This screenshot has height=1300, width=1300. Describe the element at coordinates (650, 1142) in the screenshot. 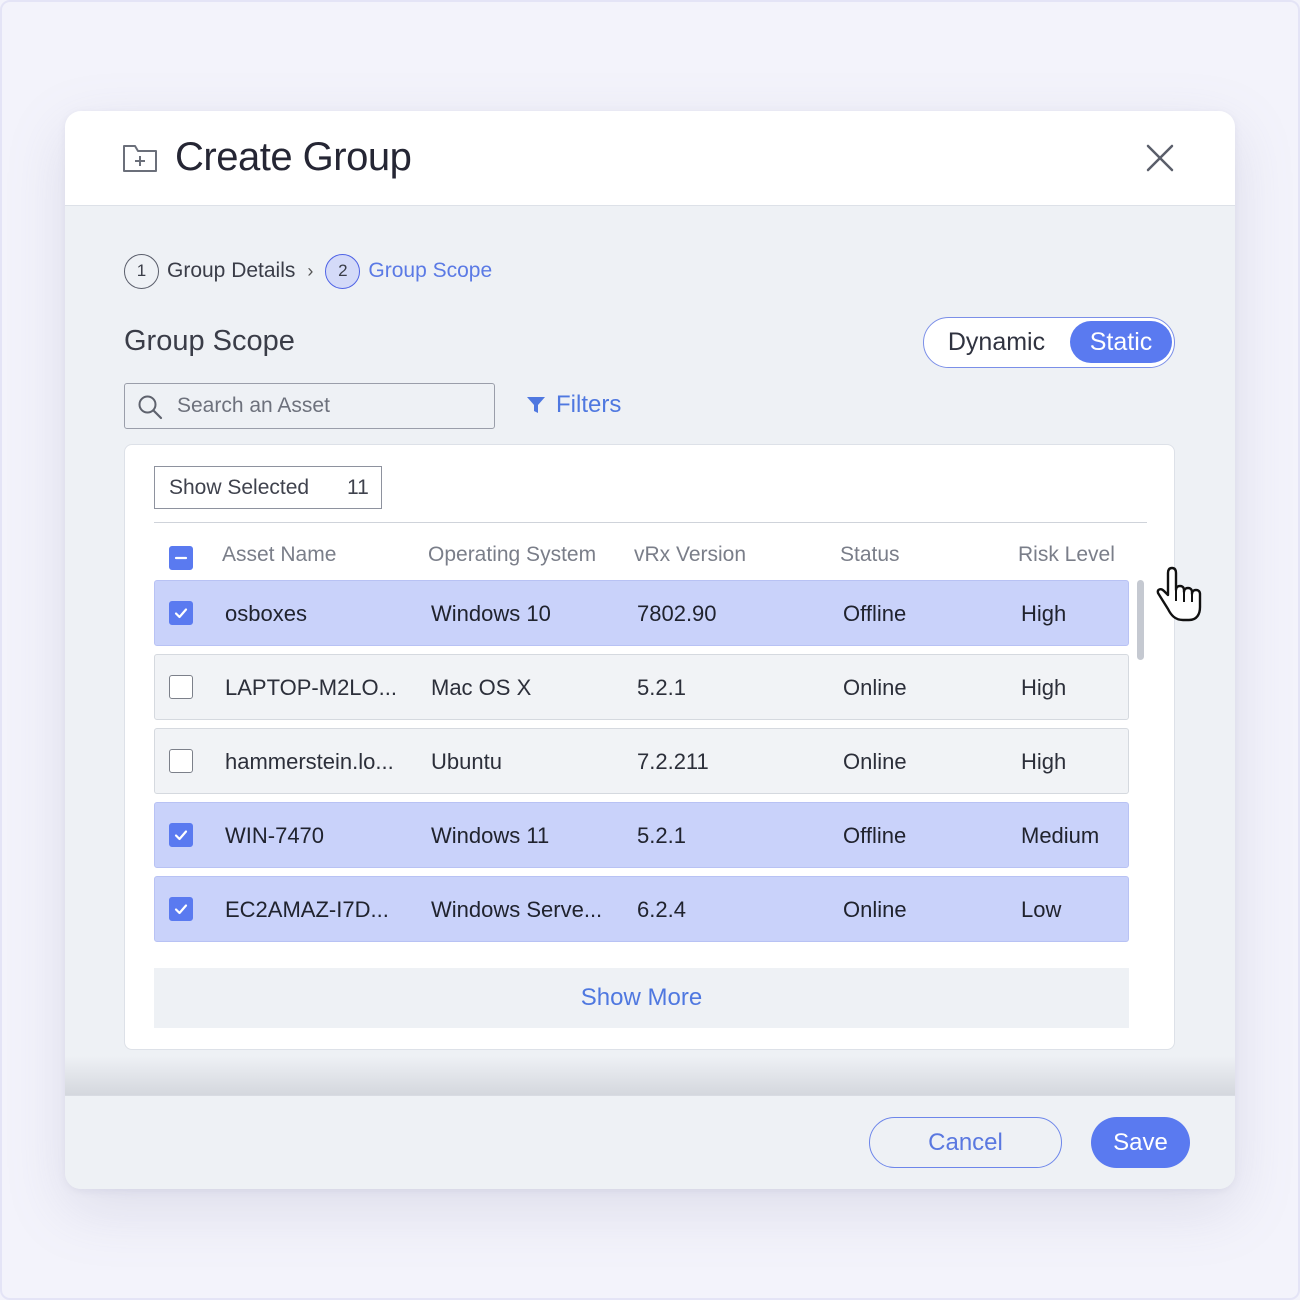

I see `dialog-footer: Cancel Save` at that location.